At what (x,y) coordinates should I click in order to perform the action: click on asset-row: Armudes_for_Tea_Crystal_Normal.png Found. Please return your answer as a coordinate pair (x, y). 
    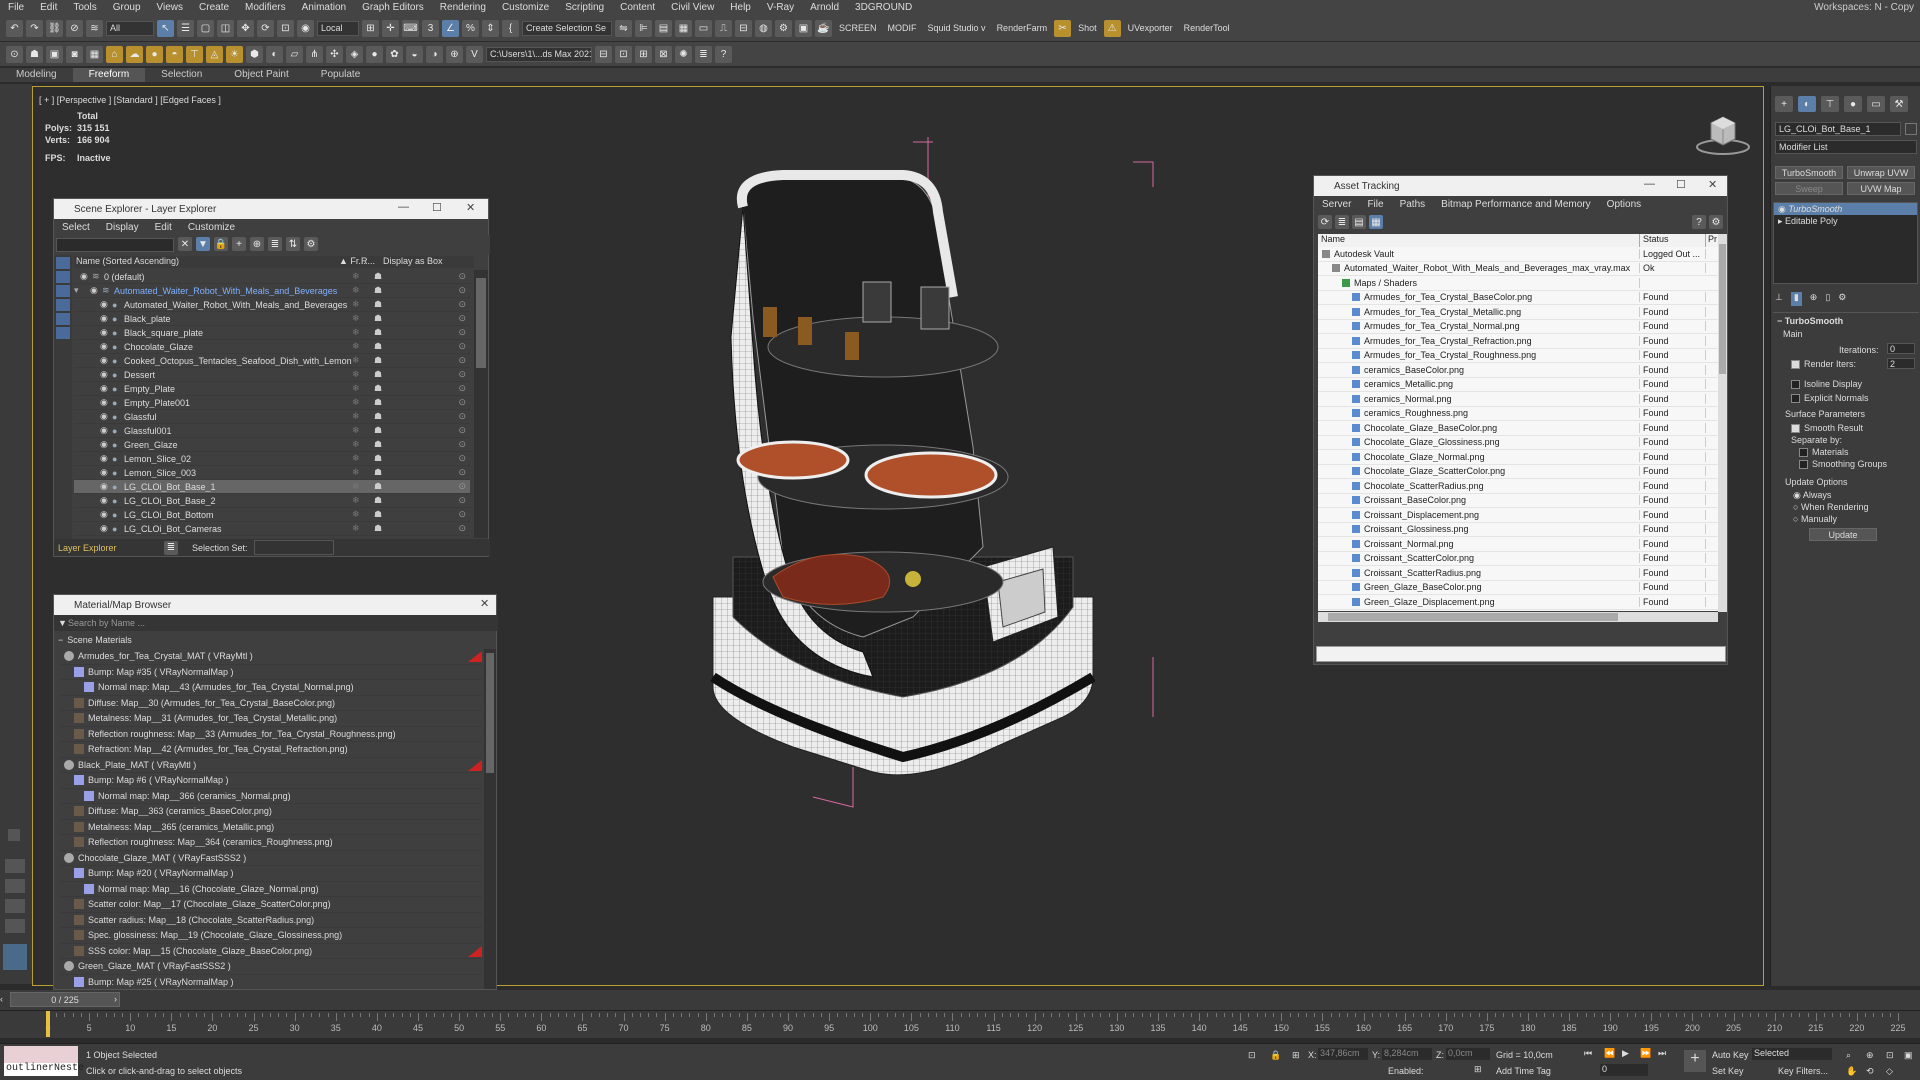
    Looking at the image, I should click on (1518, 327).